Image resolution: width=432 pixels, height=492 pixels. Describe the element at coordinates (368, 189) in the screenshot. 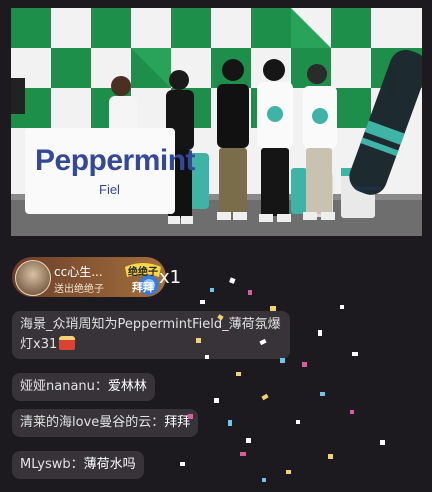

I see `bucket-label: Peppermint` at that location.